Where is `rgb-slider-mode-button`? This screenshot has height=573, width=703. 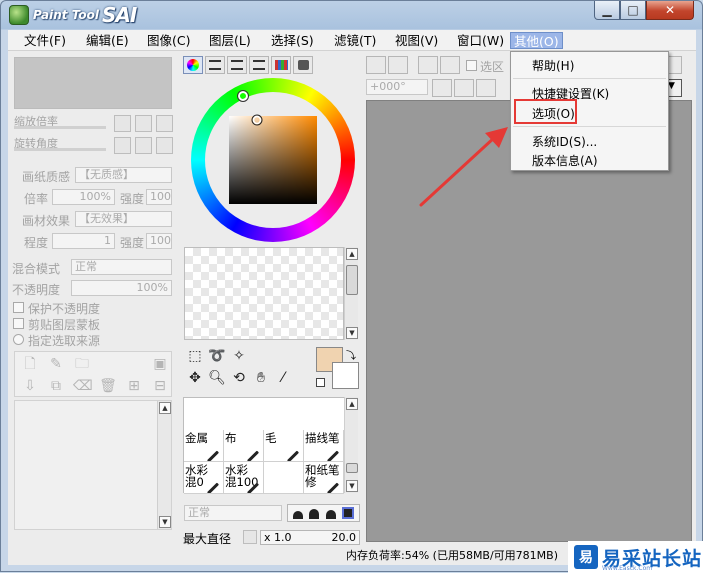 rgb-slider-mode-button is located at coordinates (215, 65).